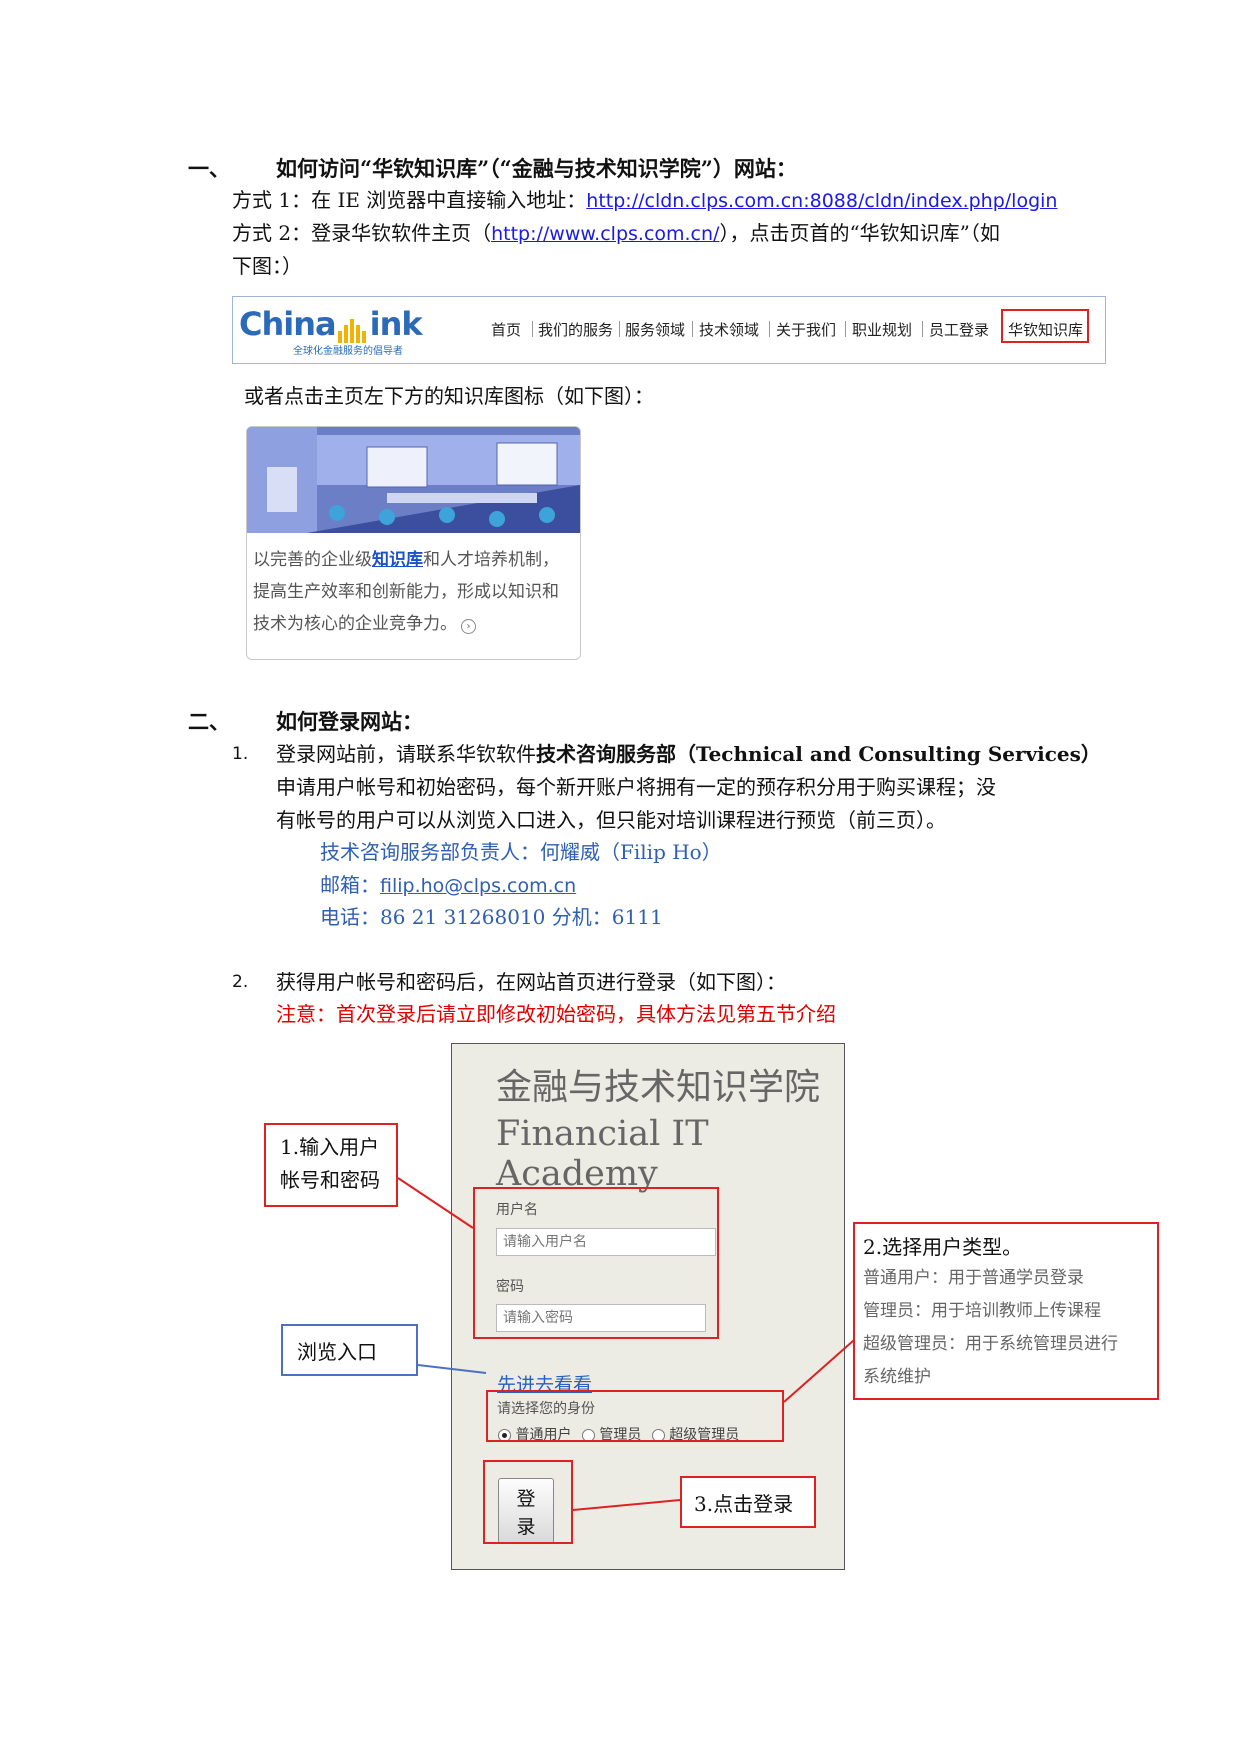 The image size is (1240, 1754). What do you see at coordinates (331, 1165) in the screenshot?
I see `callout-enter-credentials: 1.输入用户 帐号和密码` at bounding box center [331, 1165].